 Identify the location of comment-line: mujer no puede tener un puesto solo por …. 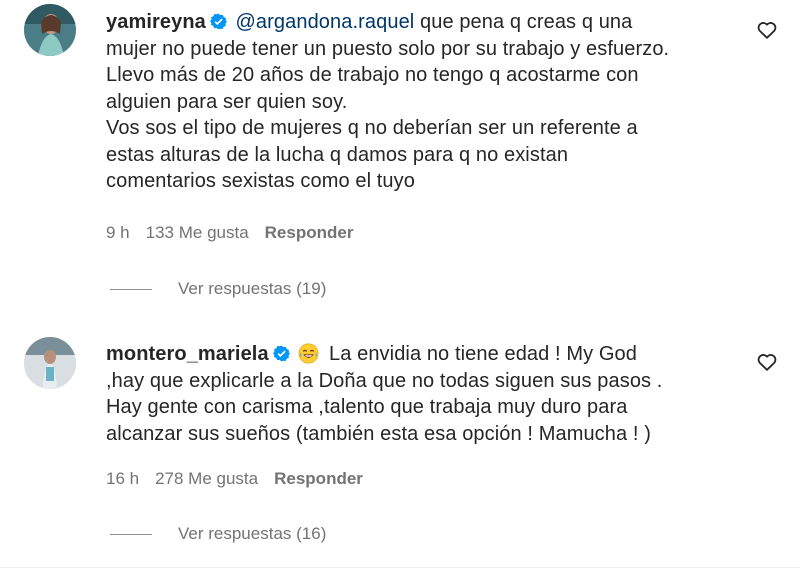
(388, 48).